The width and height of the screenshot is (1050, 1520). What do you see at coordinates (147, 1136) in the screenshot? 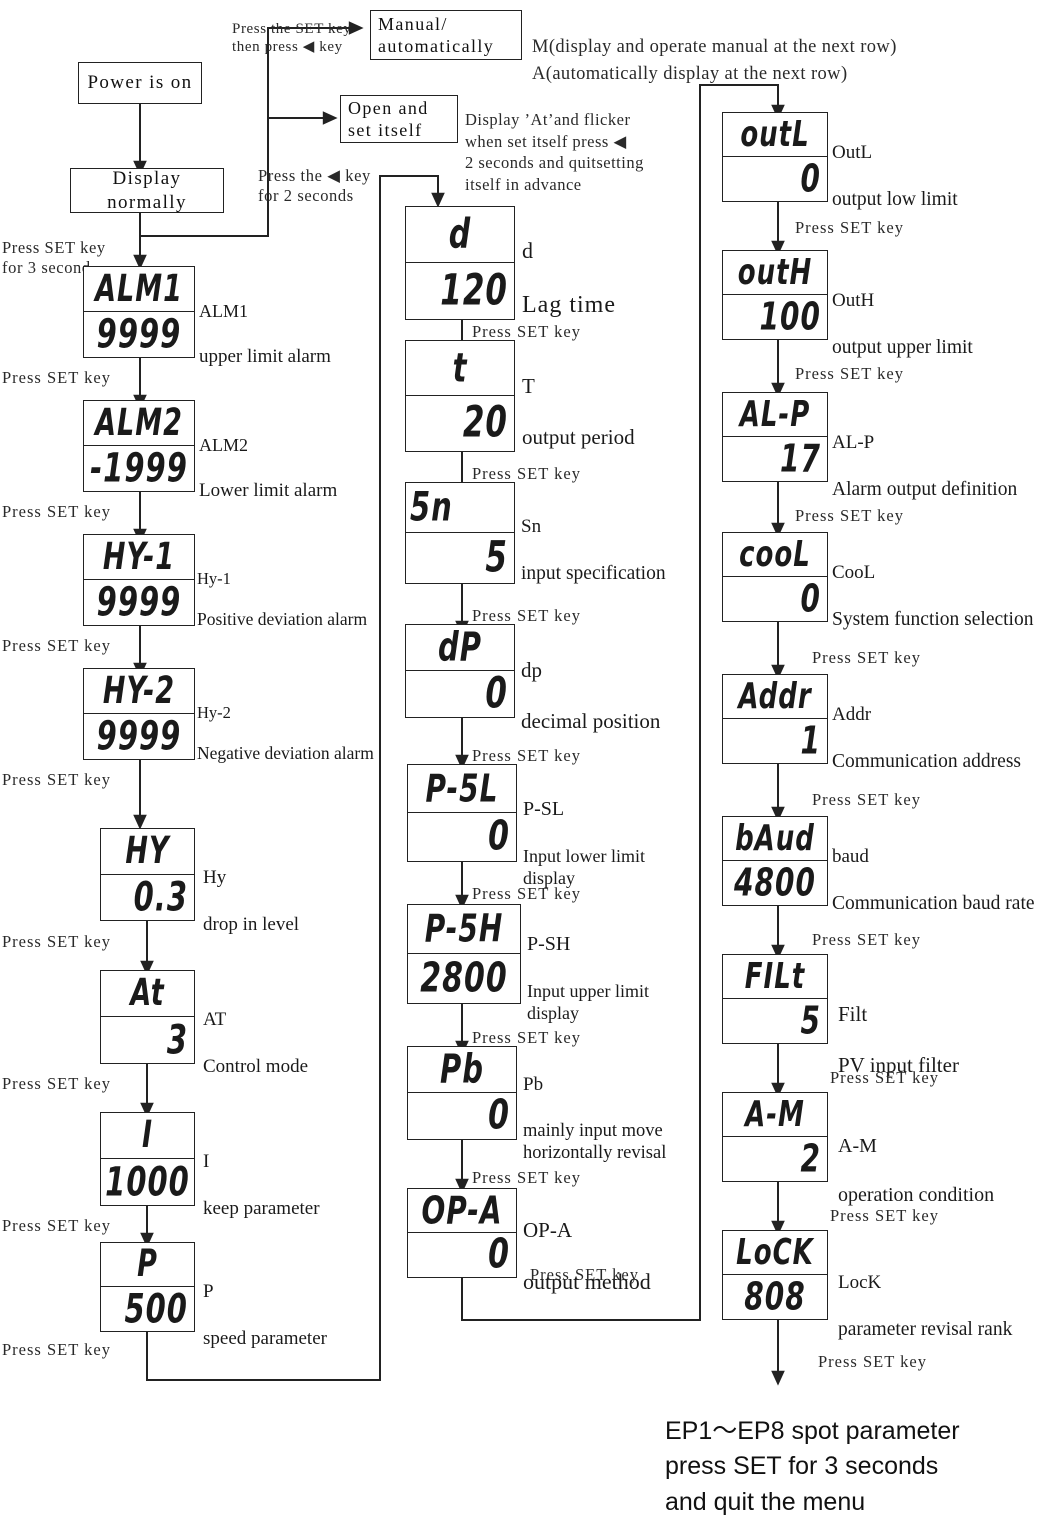
I see `lcd-label-row: I` at bounding box center [147, 1136].